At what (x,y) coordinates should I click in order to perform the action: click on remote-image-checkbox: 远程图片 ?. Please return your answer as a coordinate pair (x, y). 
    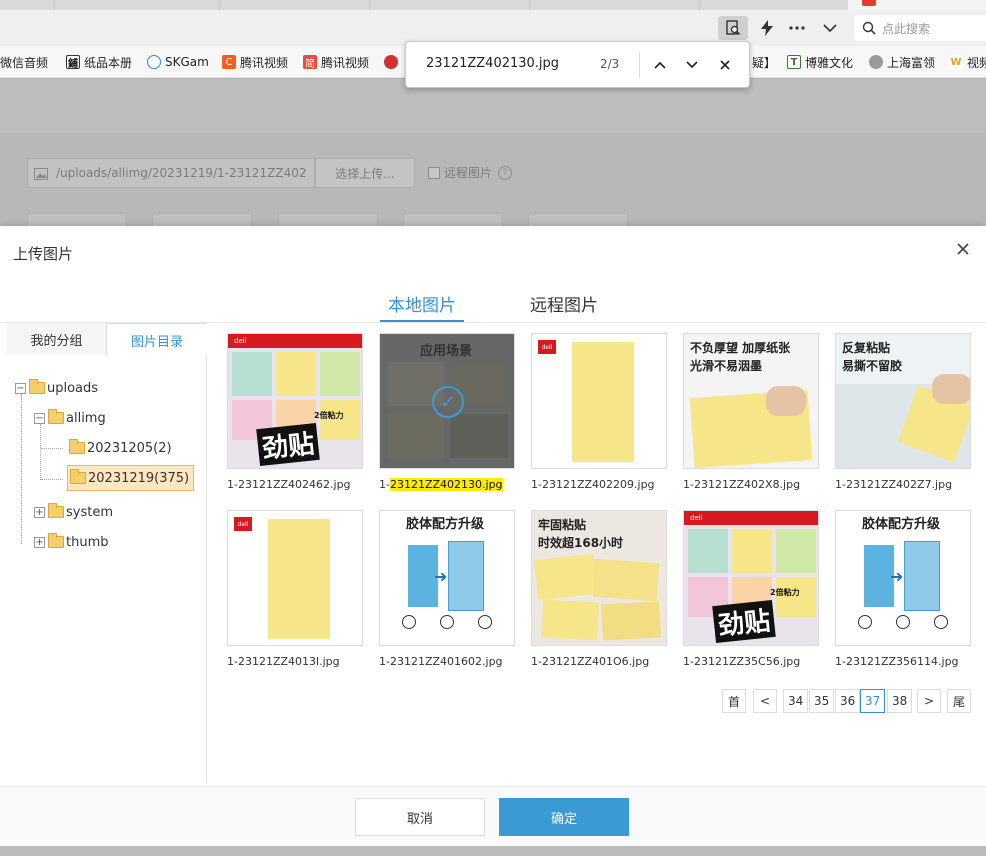
    Looking at the image, I should click on (470, 172).